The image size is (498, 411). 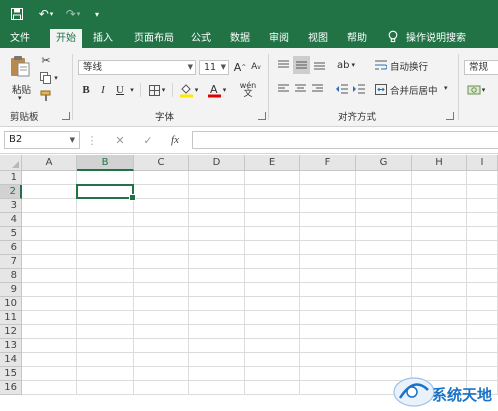 I want to click on cell-b15, so click(x=105, y=374).